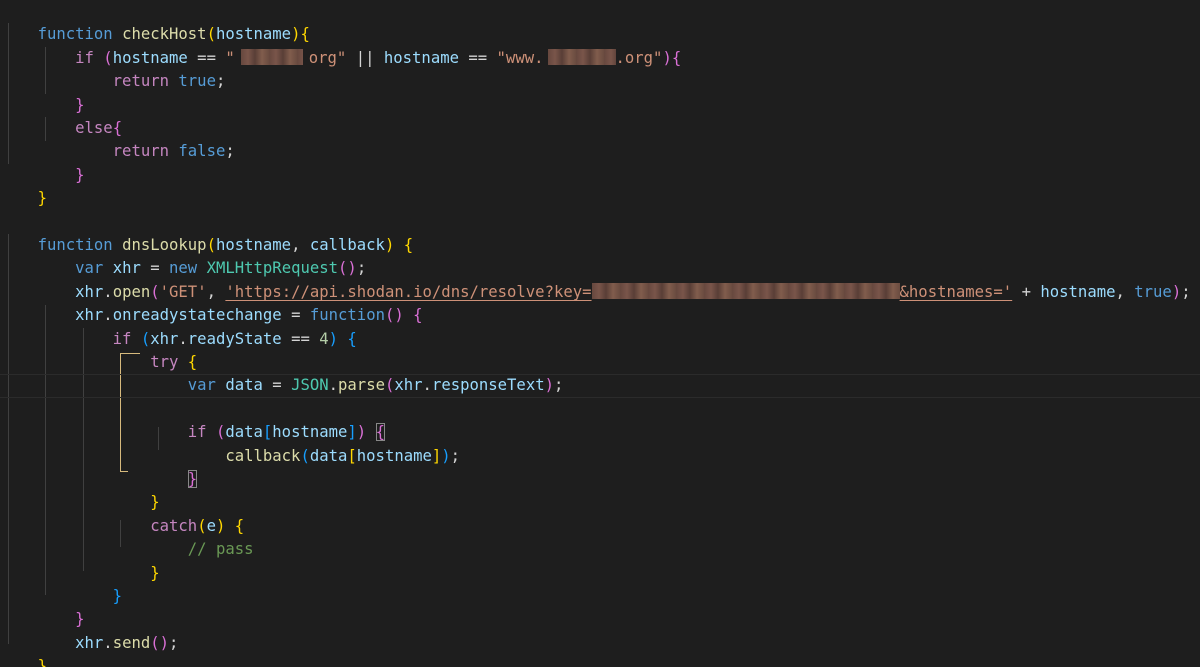 Image resolution: width=1200 pixels, height=667 pixels. Describe the element at coordinates (600, 232) in the screenshot. I see `code-line: function dnsLookup(hostname, callback) {` at that location.